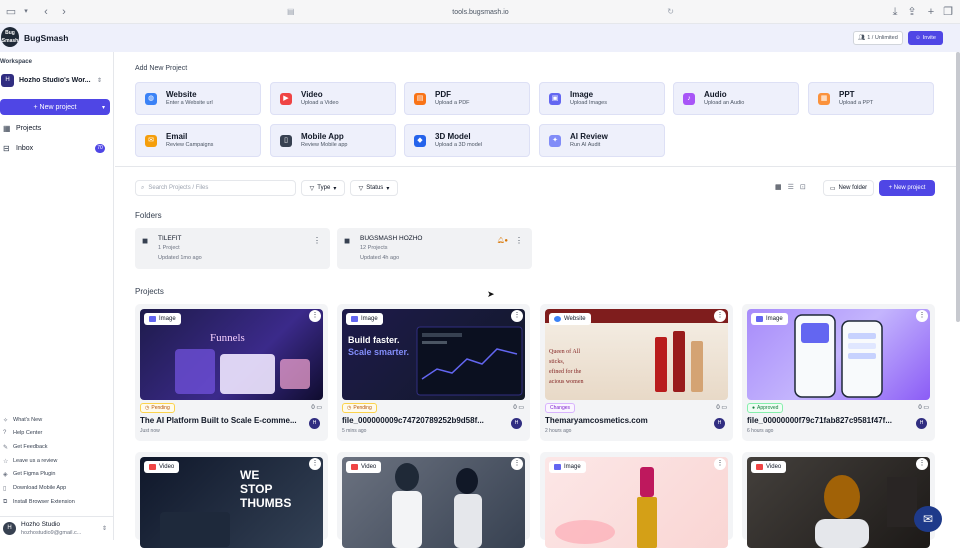  I want to click on chat-icon: ✉, so click(928, 519).